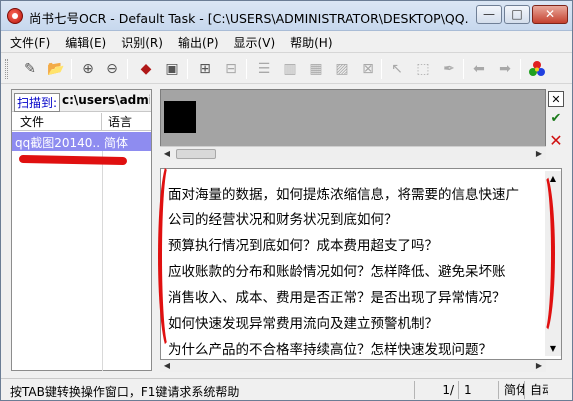 The image size is (573, 401). I want to click on scan-target-row: 扫描到: c:\users\admi, so click(81, 101).